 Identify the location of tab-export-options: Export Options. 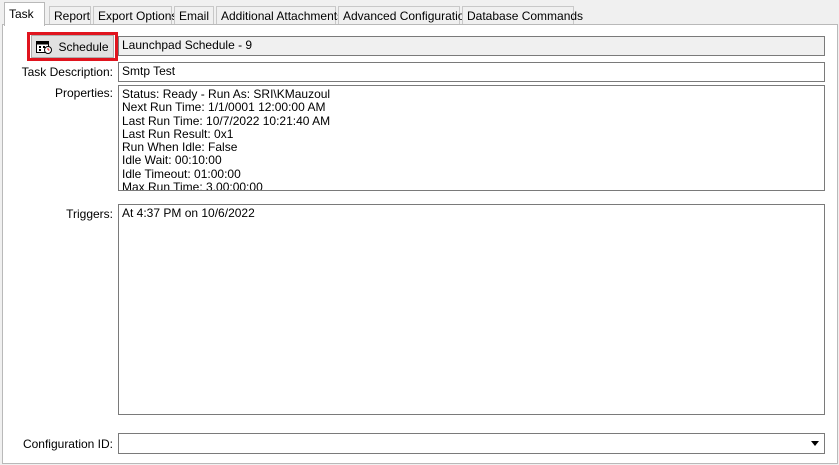
(135, 15).